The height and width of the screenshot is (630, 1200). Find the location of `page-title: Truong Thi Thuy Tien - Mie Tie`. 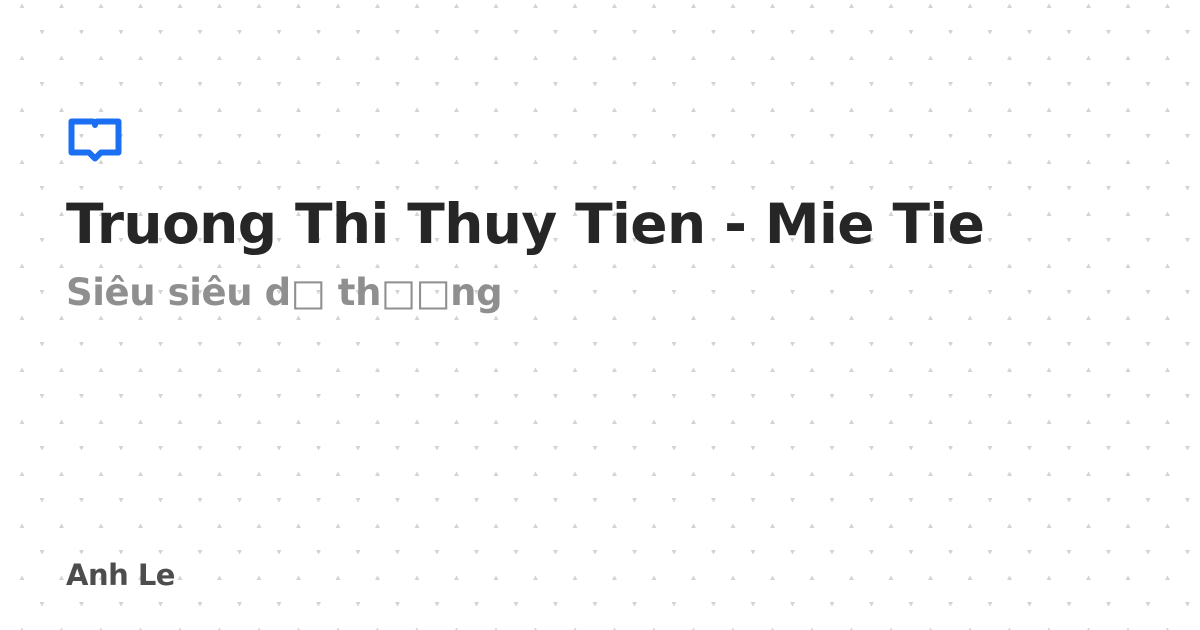

page-title: Truong Thi Thuy Tien - Mie Tie is located at coordinates (525, 224).